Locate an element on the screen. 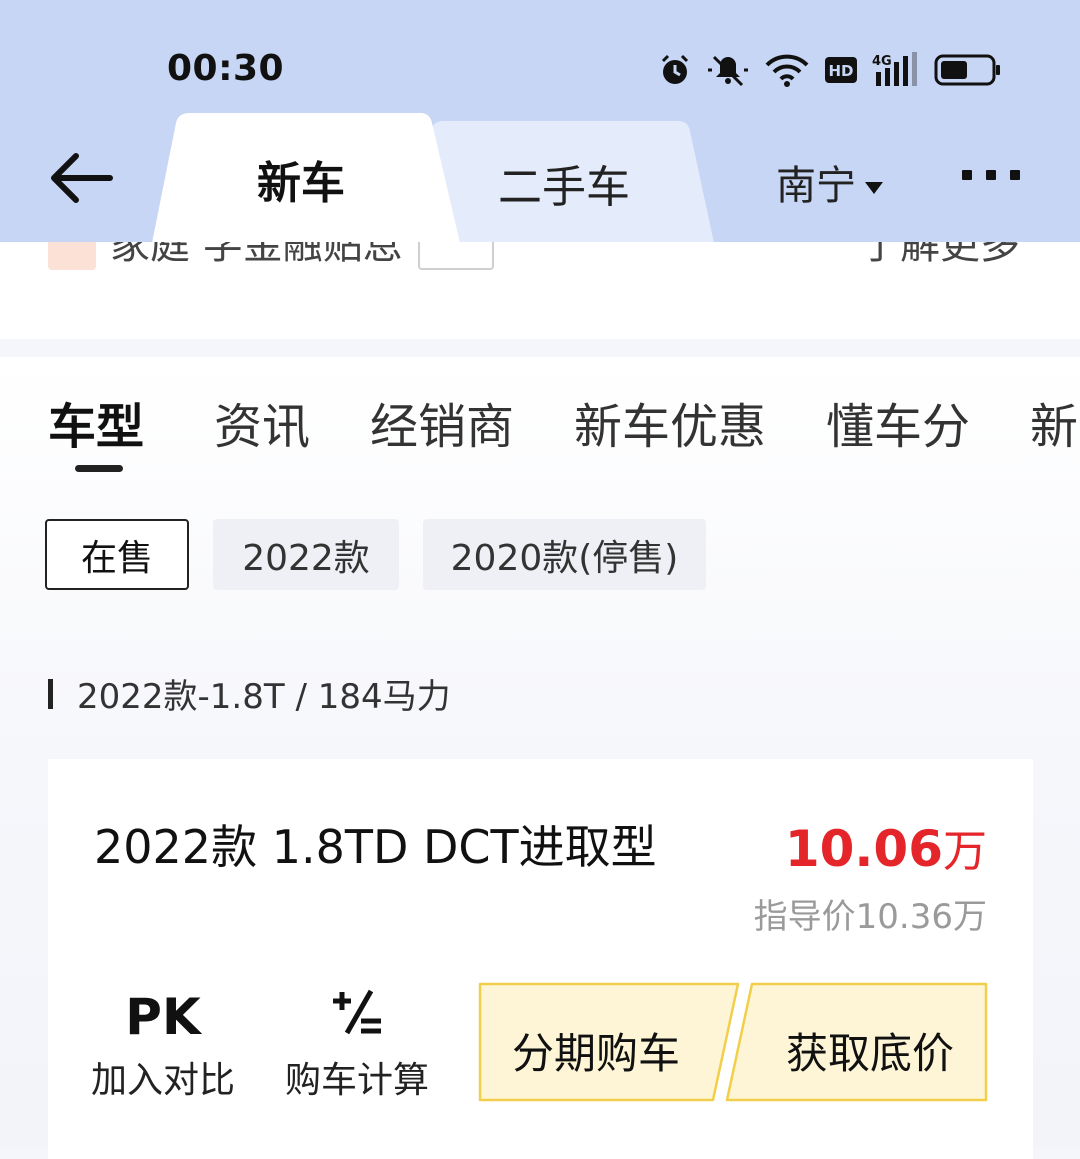  chip-2020: 2020款(停售) is located at coordinates (564, 554).